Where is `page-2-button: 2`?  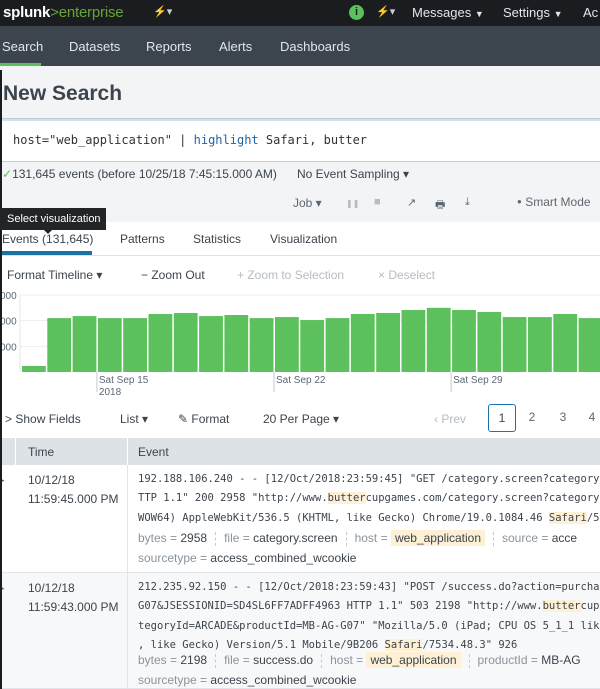 page-2-button: 2 is located at coordinates (532, 418).